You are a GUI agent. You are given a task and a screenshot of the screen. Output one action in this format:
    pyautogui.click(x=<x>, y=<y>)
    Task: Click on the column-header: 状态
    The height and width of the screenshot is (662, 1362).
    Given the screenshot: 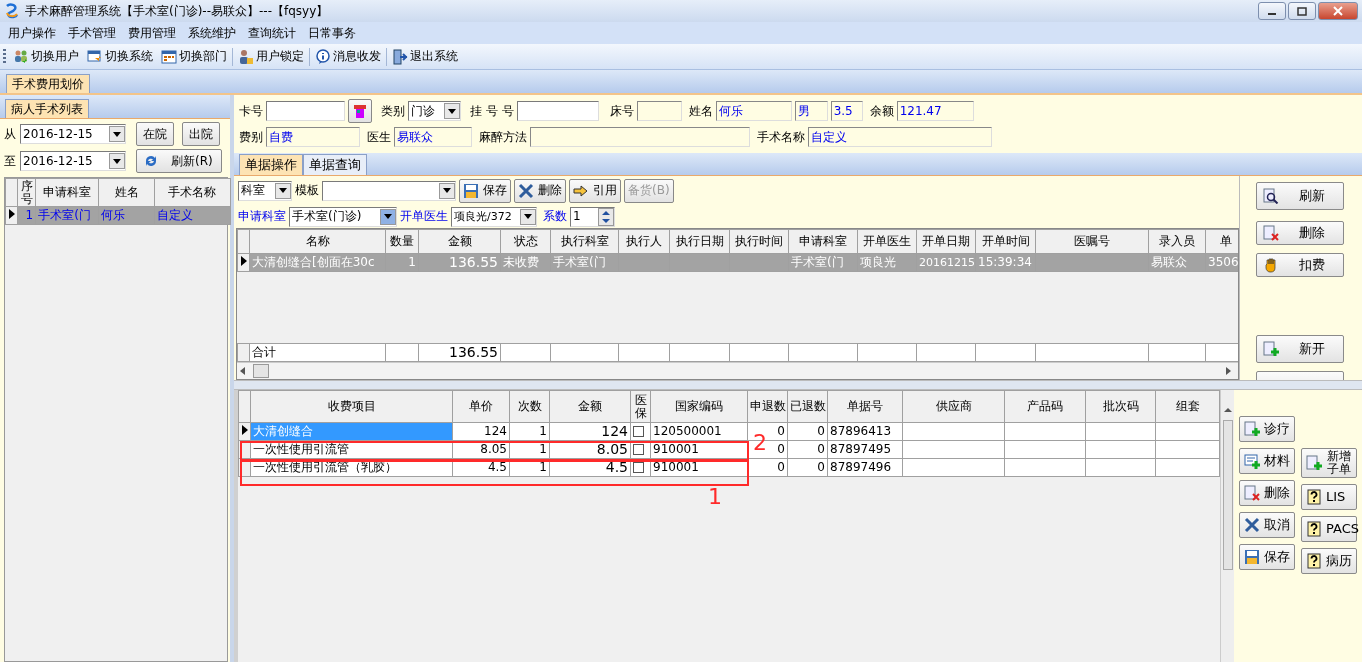 What is the action you would take?
    pyautogui.click(x=525, y=241)
    